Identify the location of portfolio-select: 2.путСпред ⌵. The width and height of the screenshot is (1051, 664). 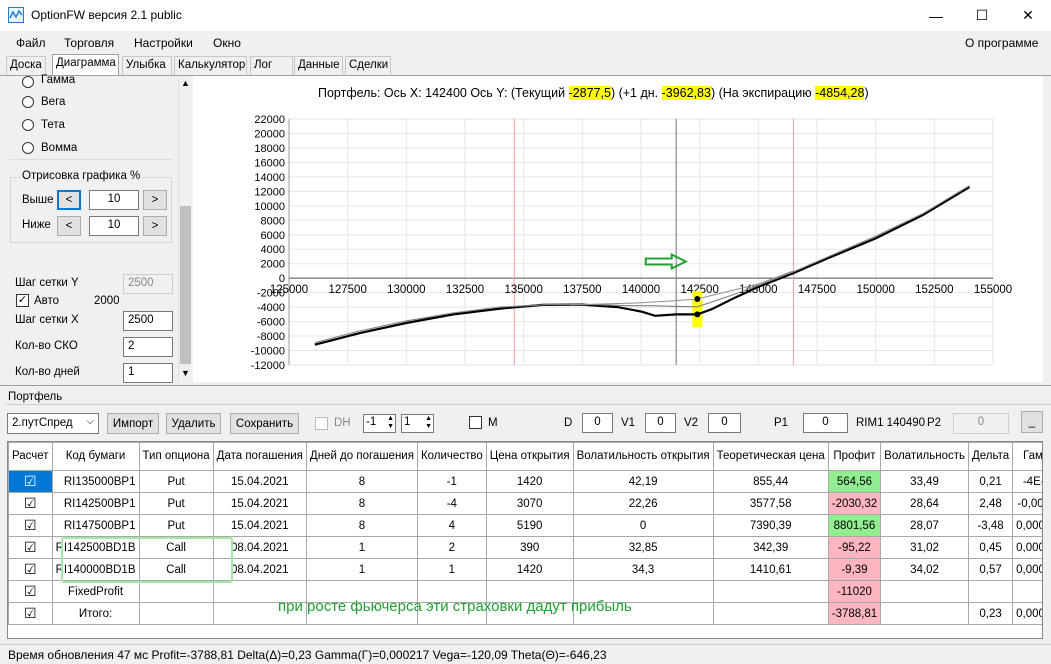
(53, 423).